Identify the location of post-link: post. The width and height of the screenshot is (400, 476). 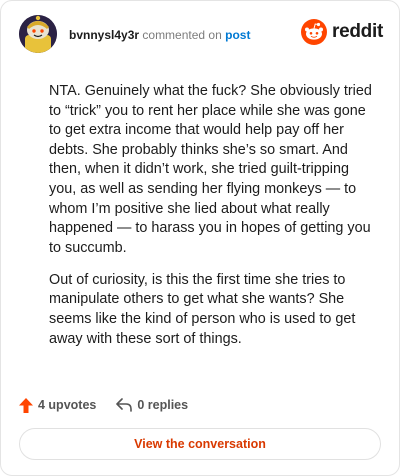
(237, 35).